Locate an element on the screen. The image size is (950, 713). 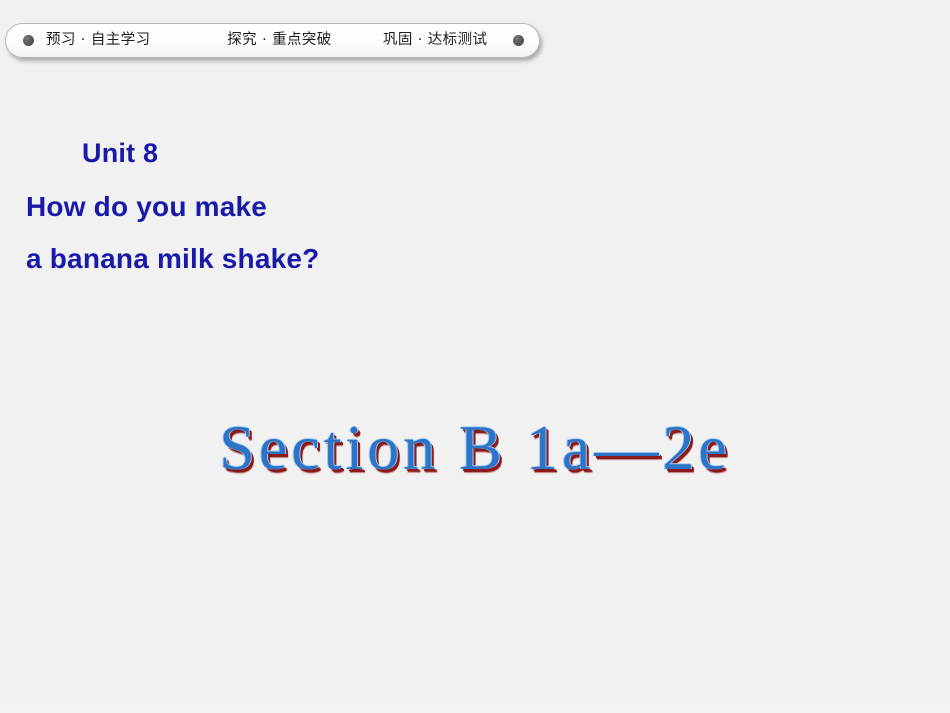
section-wordart-title: Section B 1a—2e is located at coordinates (475, 447).